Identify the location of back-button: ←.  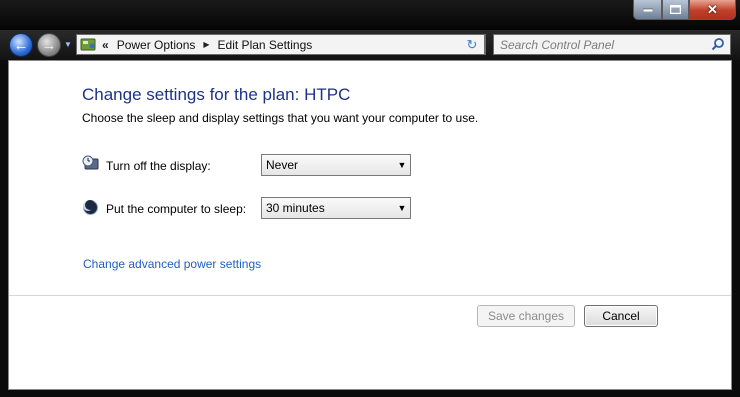
(21, 45).